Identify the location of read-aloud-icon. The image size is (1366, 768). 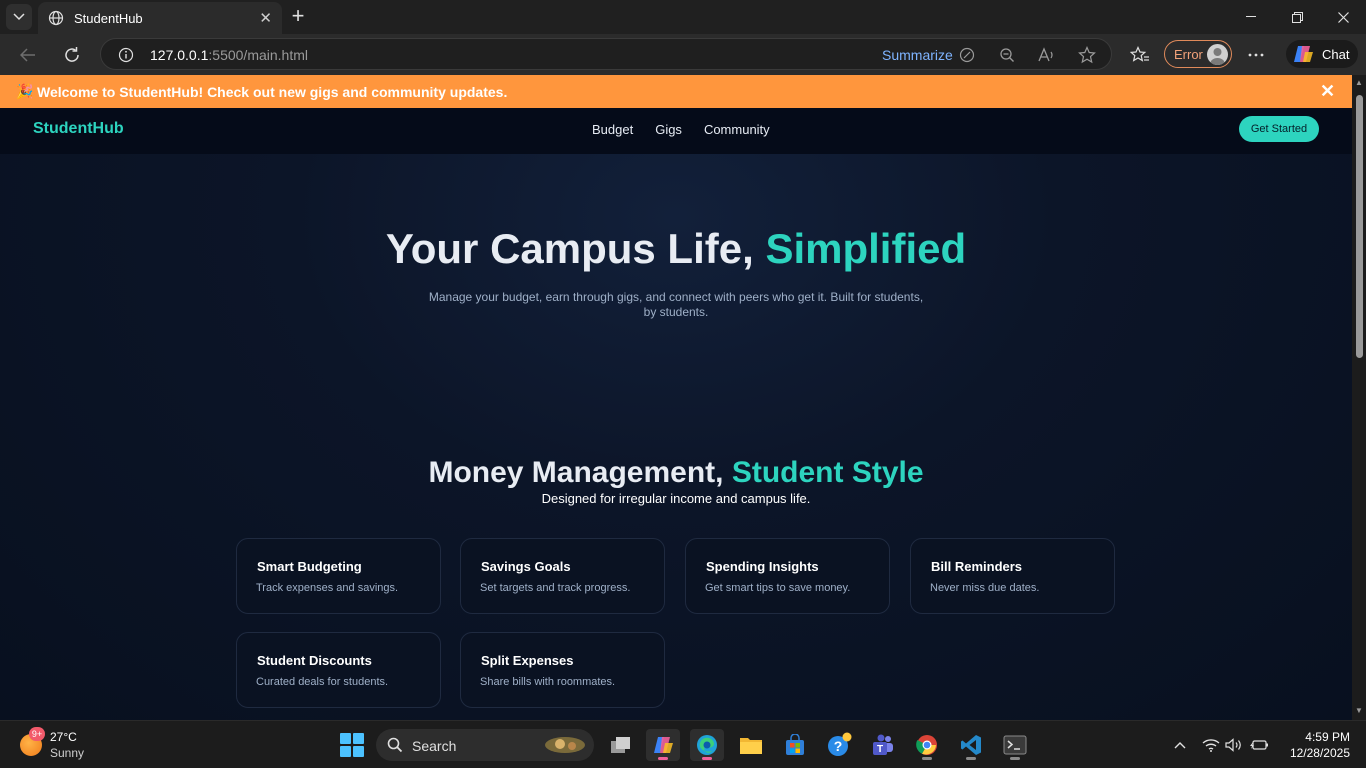
(1047, 55).